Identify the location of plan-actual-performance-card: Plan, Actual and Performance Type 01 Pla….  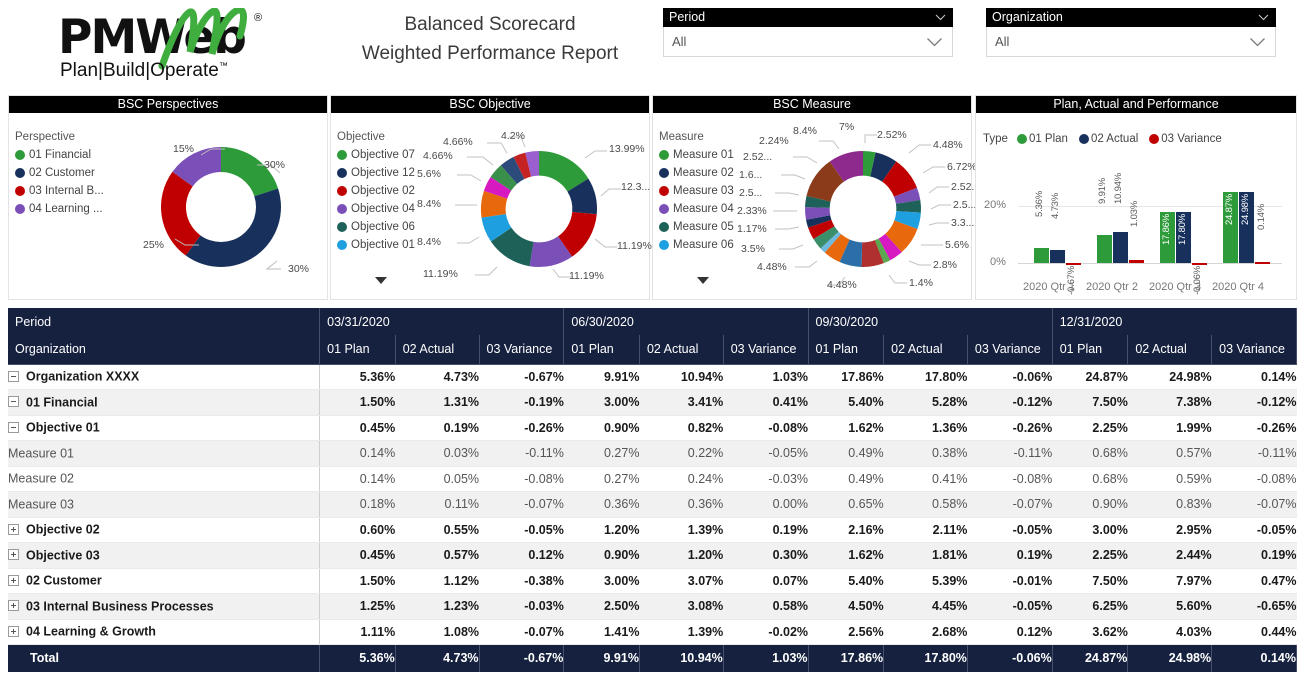
(1136, 197).